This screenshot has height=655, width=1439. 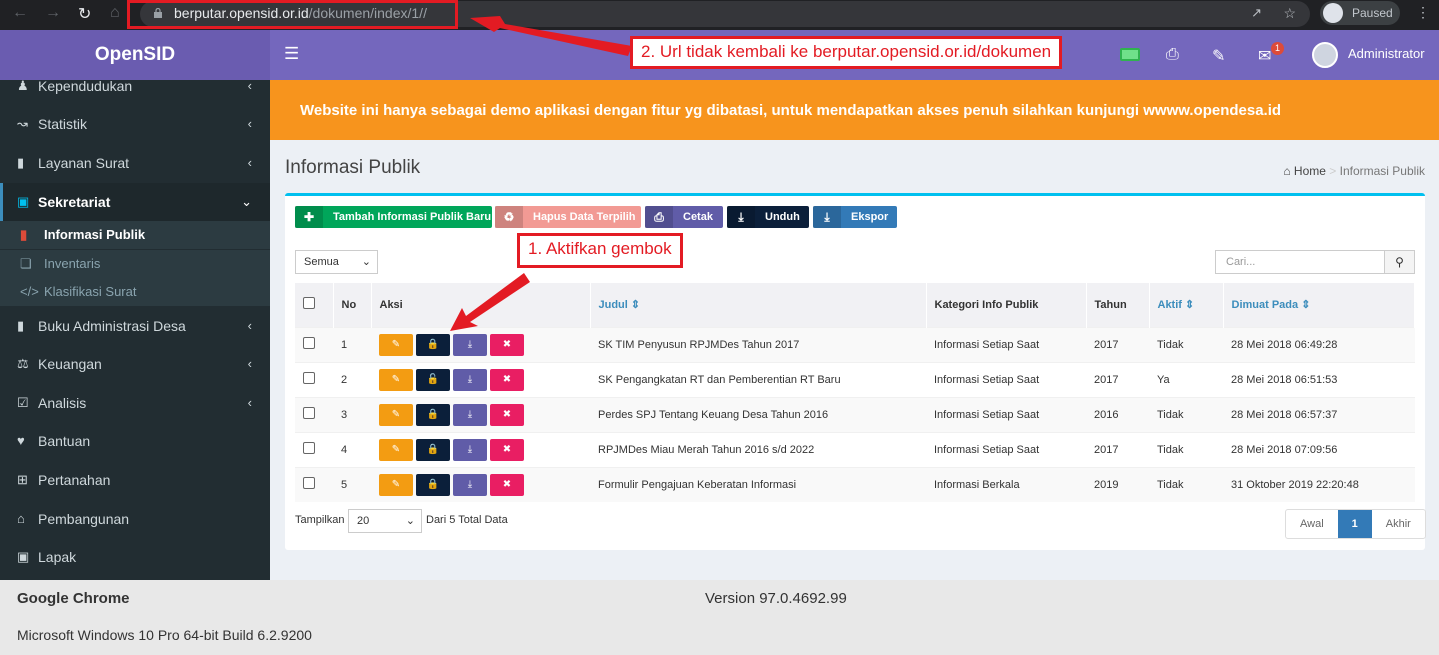 I want to click on annotation-arrows, so click(x=541, y=173).